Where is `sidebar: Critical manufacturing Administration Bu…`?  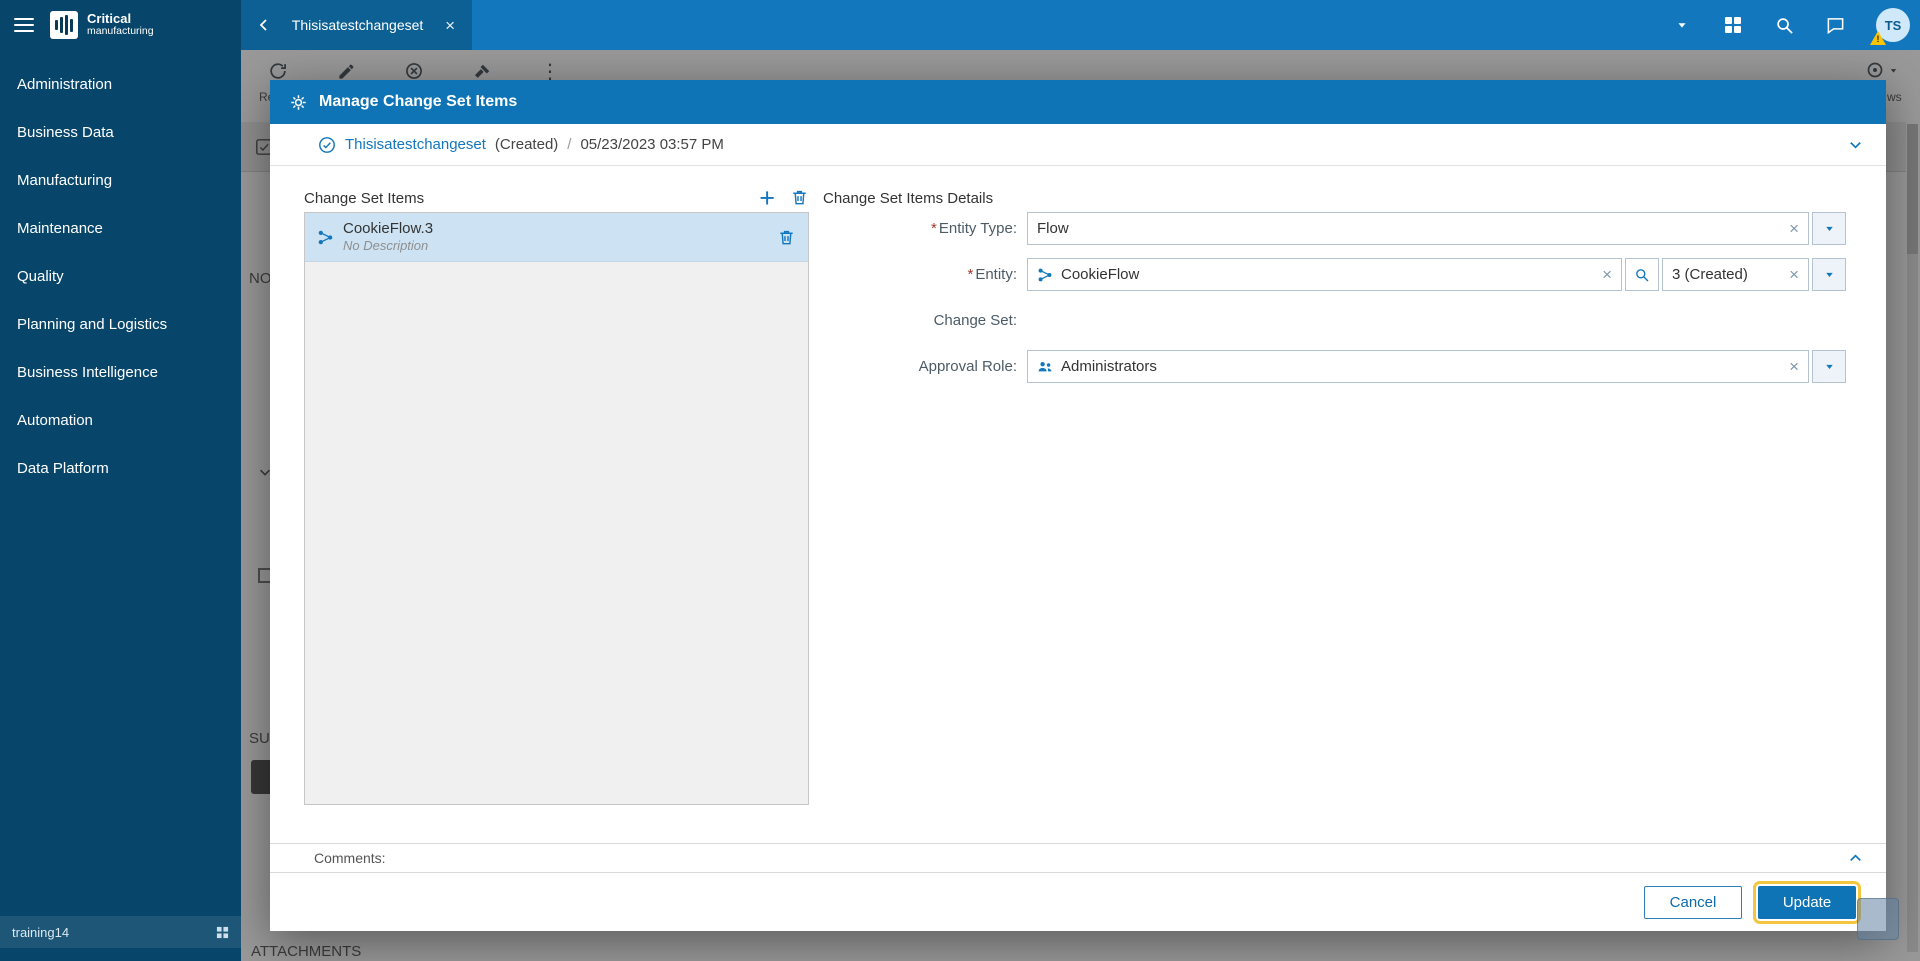 sidebar: Critical manufacturing Administration Bu… is located at coordinates (120, 480).